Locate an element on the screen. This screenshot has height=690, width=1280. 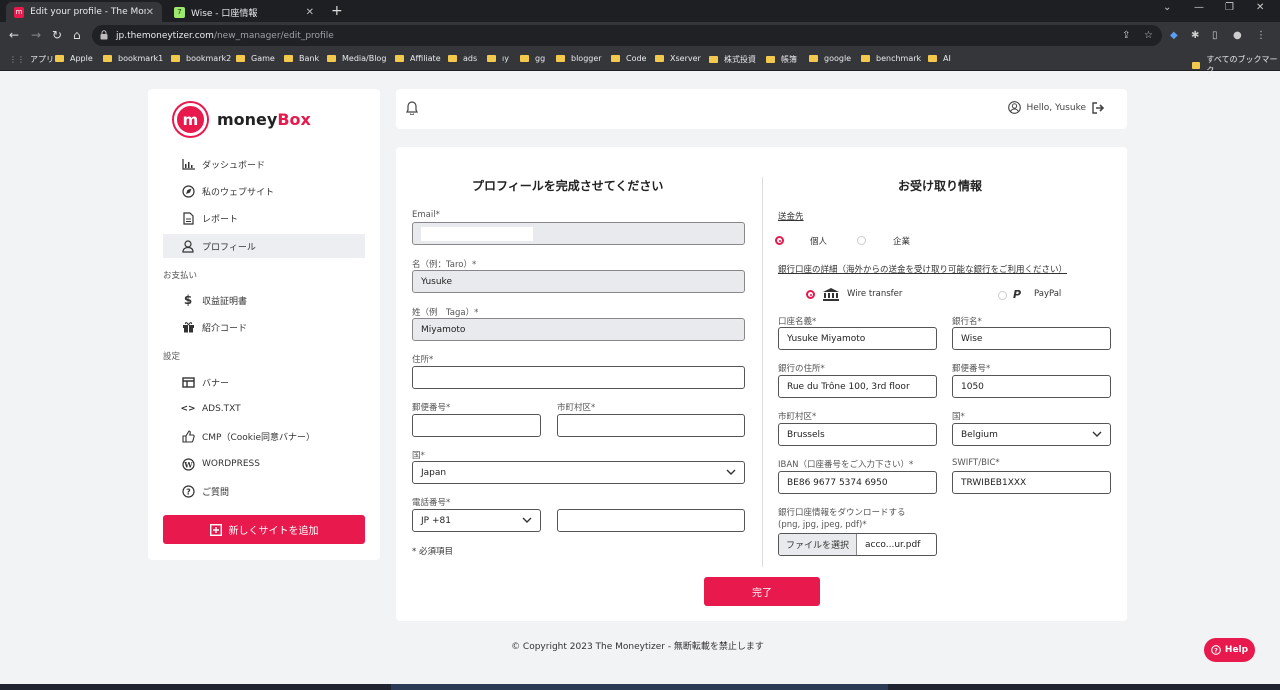
bookmark-item: Affiliate is located at coordinates (418, 58).